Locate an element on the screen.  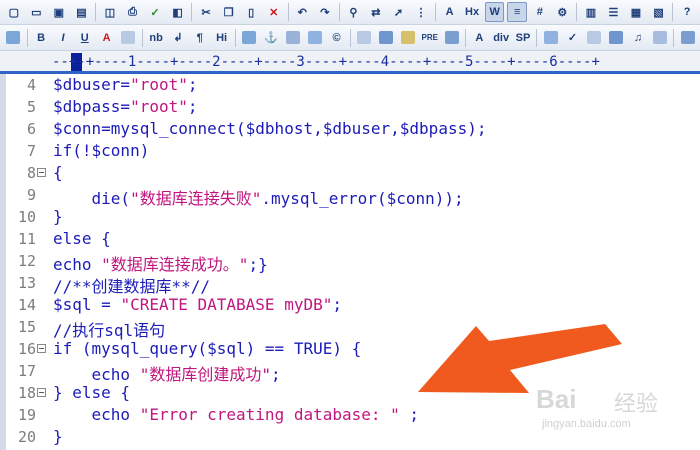
code-line: 5 $dbpass="root"; is located at coordinates (350, 107).